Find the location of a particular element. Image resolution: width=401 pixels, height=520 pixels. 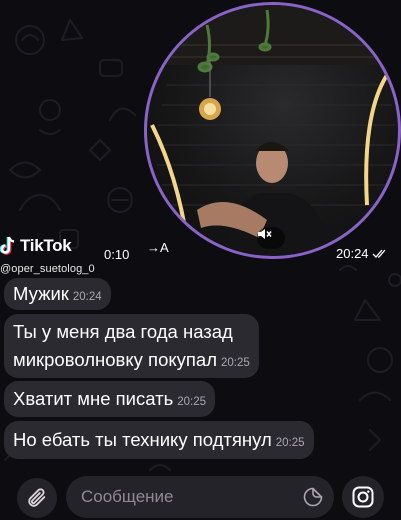

message-bubble: Но ебать ты технику подтянул 20:25 is located at coordinates (159, 440).